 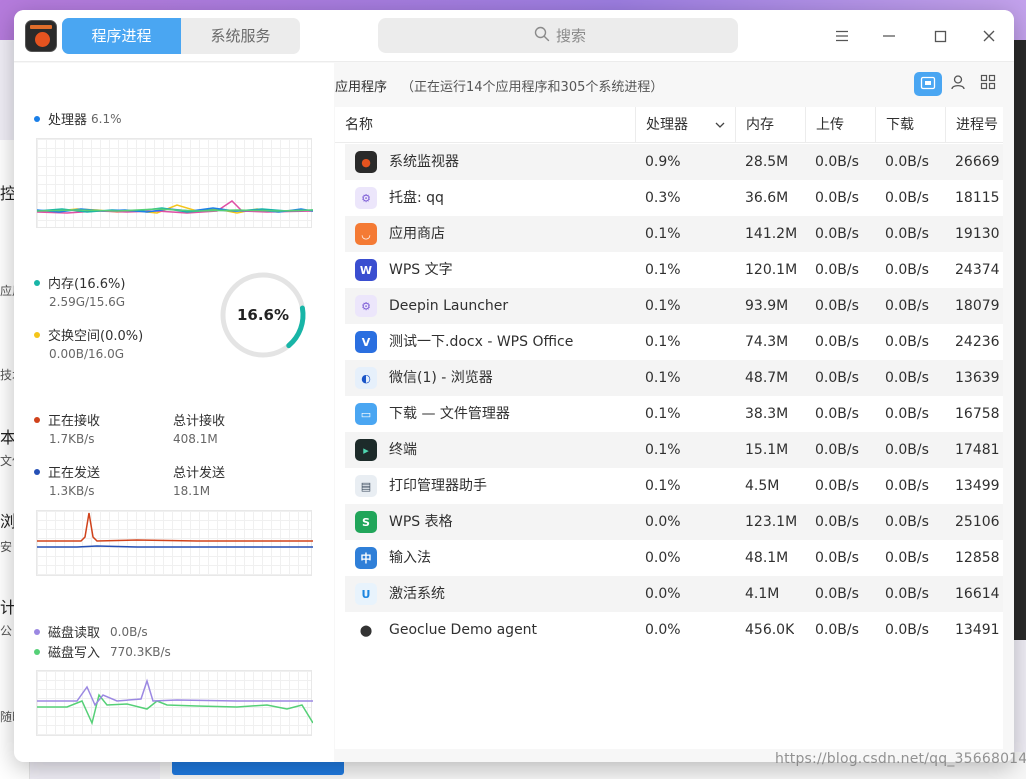 I want to click on search-icon, so click(x=542, y=36).